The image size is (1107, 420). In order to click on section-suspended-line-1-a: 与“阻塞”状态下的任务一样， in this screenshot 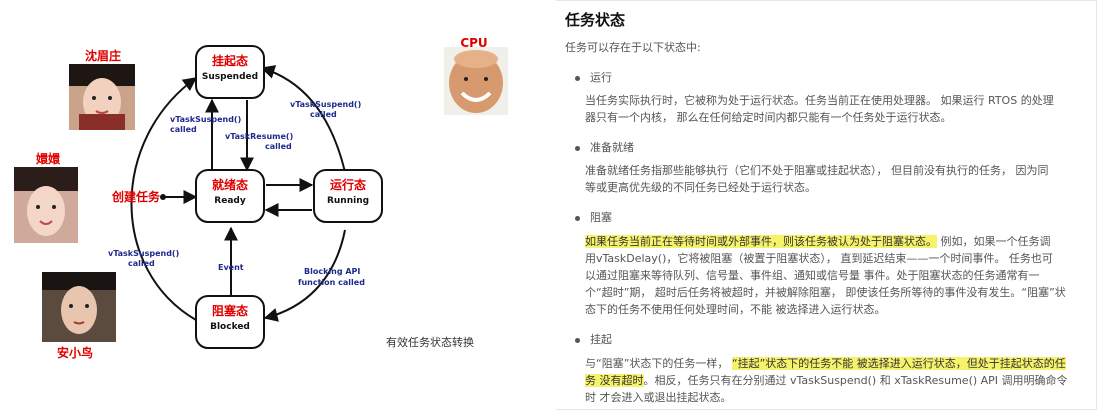, I will do `click(658, 363)`.